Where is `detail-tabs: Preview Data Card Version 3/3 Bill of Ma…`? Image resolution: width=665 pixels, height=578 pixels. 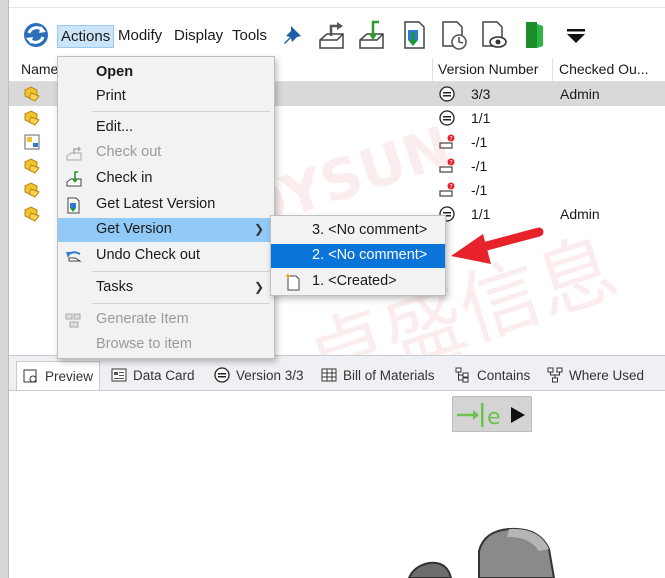
detail-tabs: Preview Data Card Version 3/3 Bill of Ma… is located at coordinates (337, 373).